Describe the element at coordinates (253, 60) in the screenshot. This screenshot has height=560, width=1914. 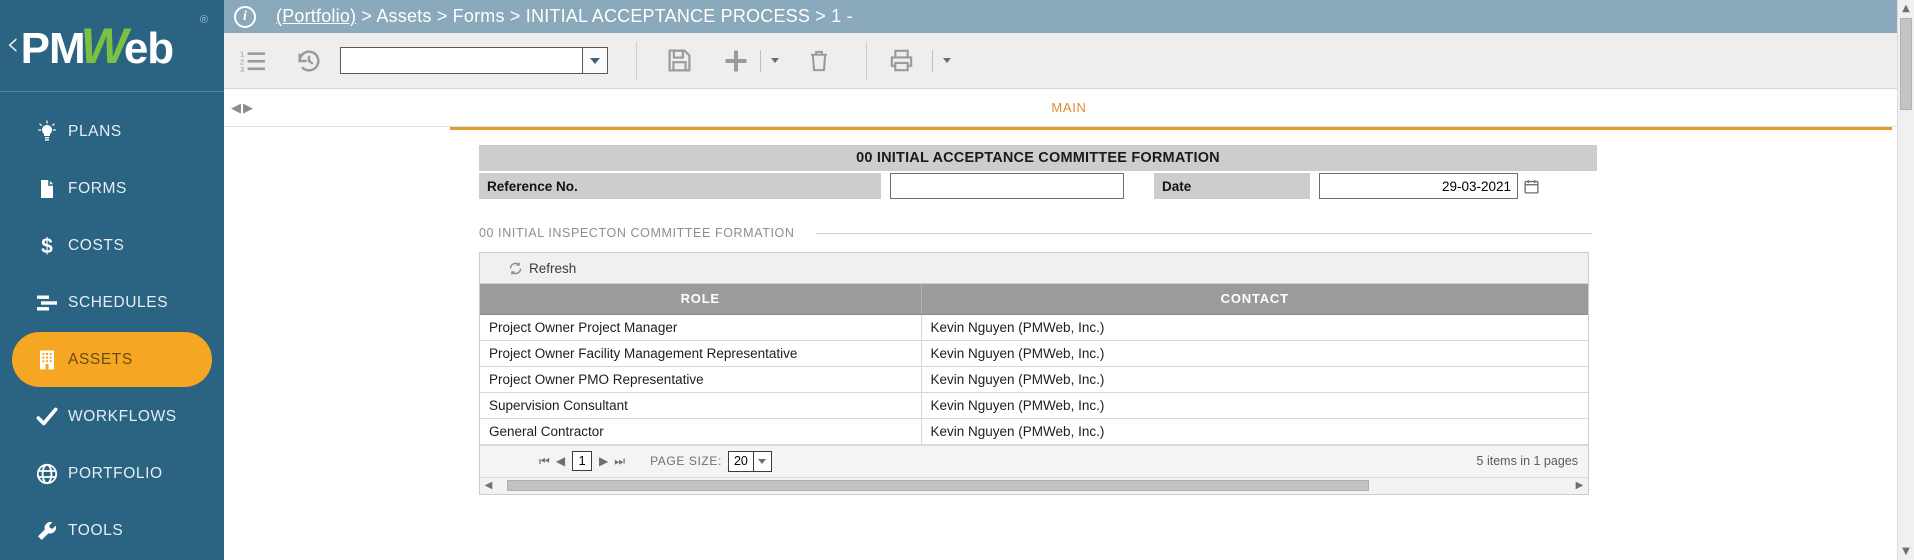
I see `numbered-list-icon: 1 2 3` at that location.